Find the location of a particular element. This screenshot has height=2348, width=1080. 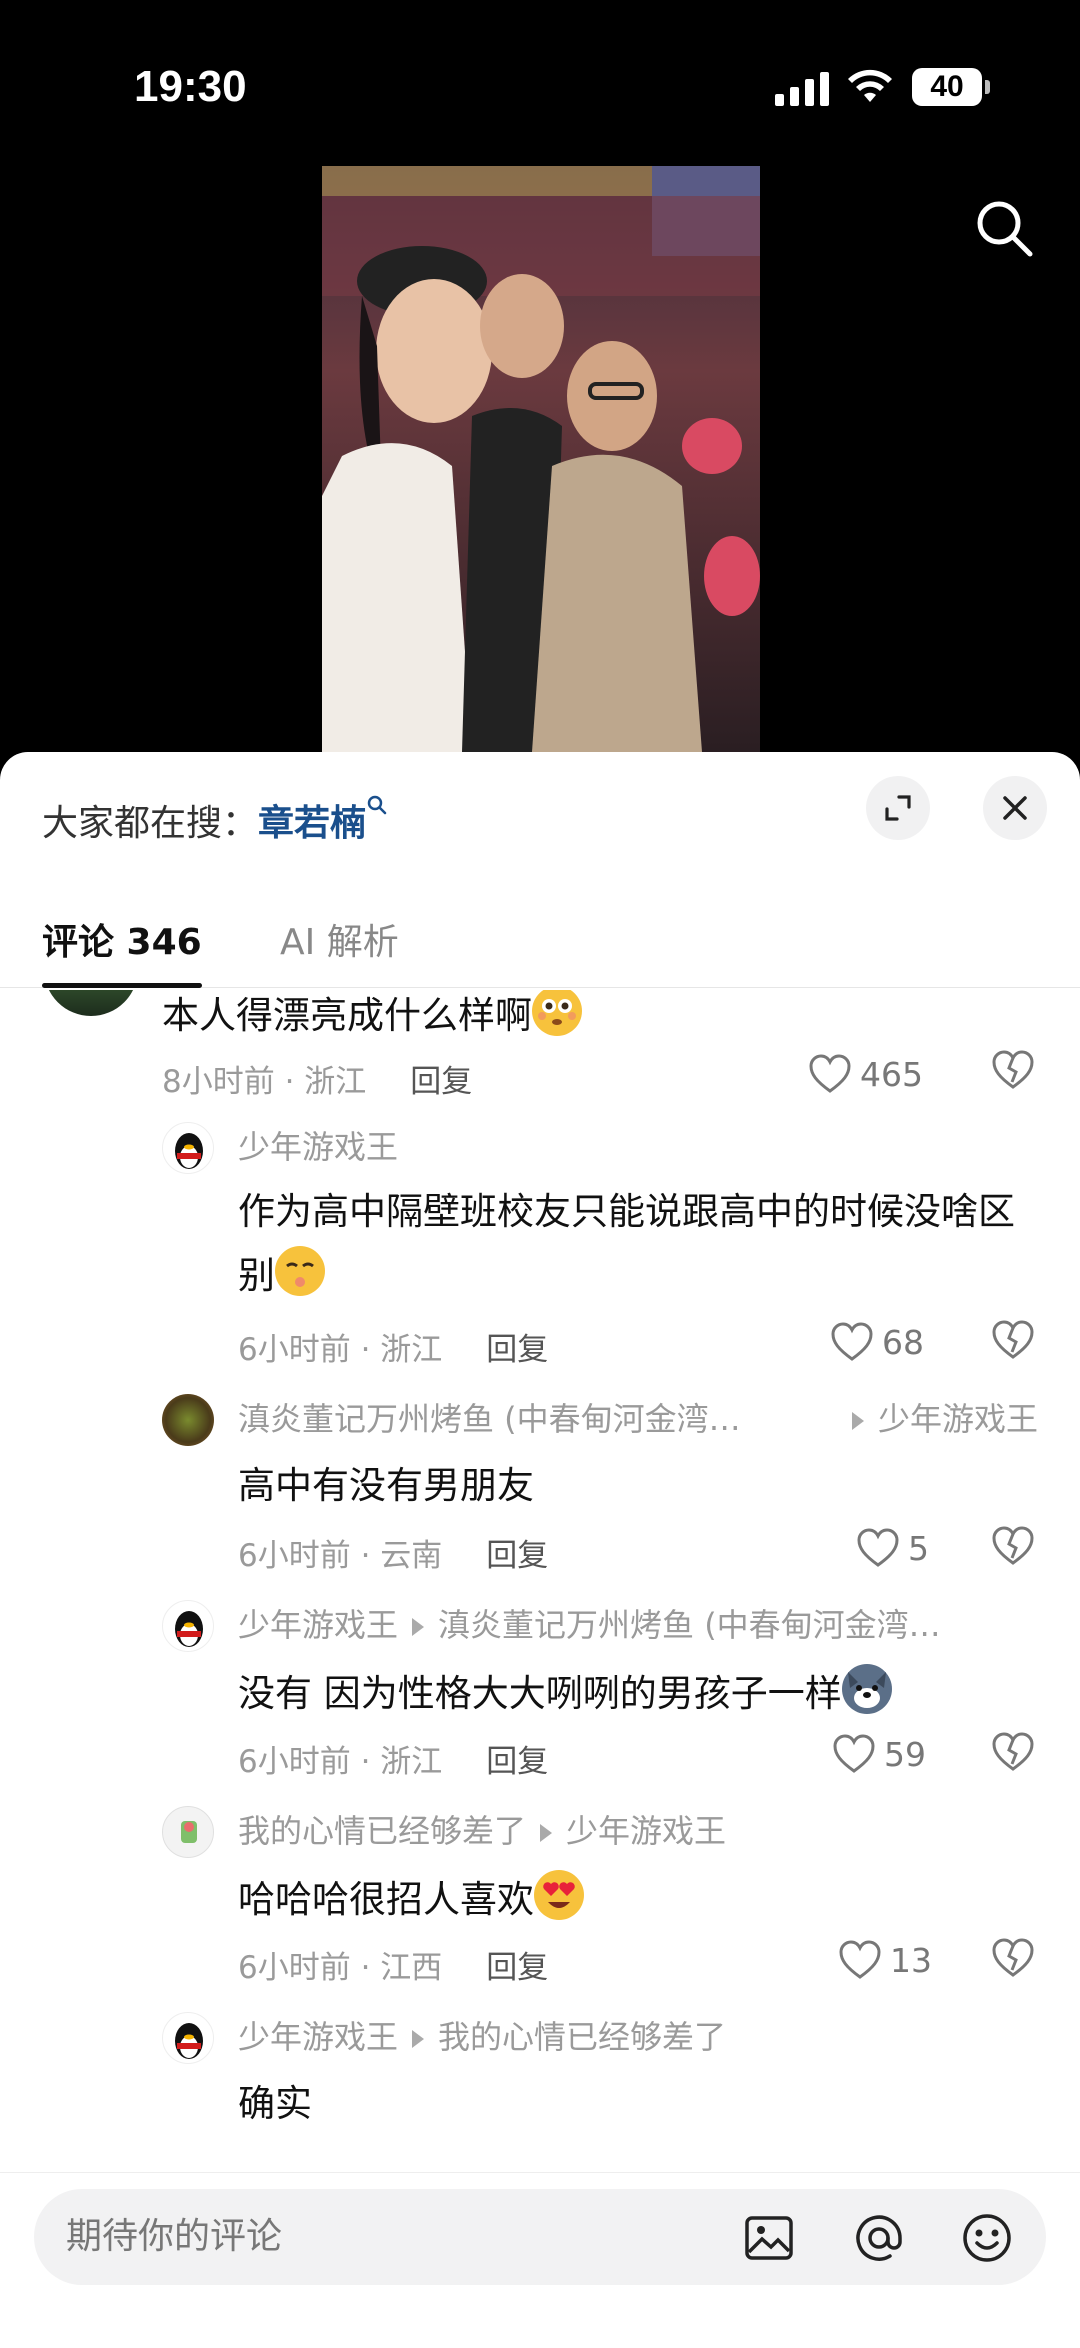

like-button: 465 is located at coordinates (865, 1074).